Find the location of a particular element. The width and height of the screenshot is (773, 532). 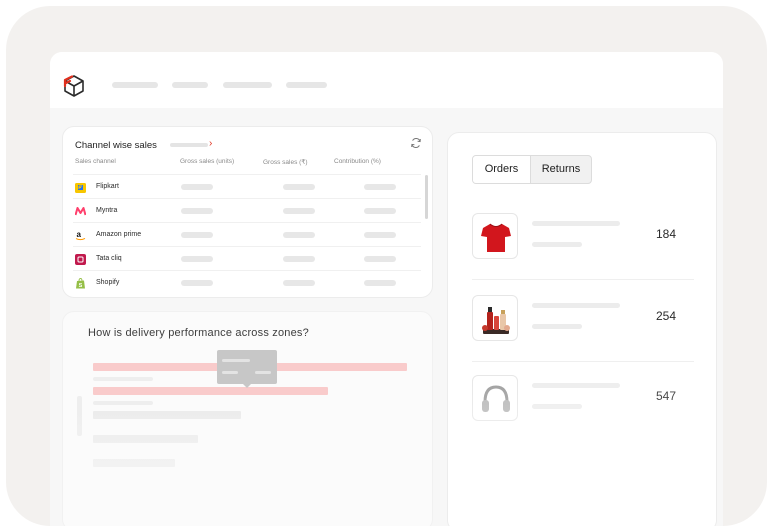

column-header-units: Gross sales (units) is located at coordinates (207, 161).